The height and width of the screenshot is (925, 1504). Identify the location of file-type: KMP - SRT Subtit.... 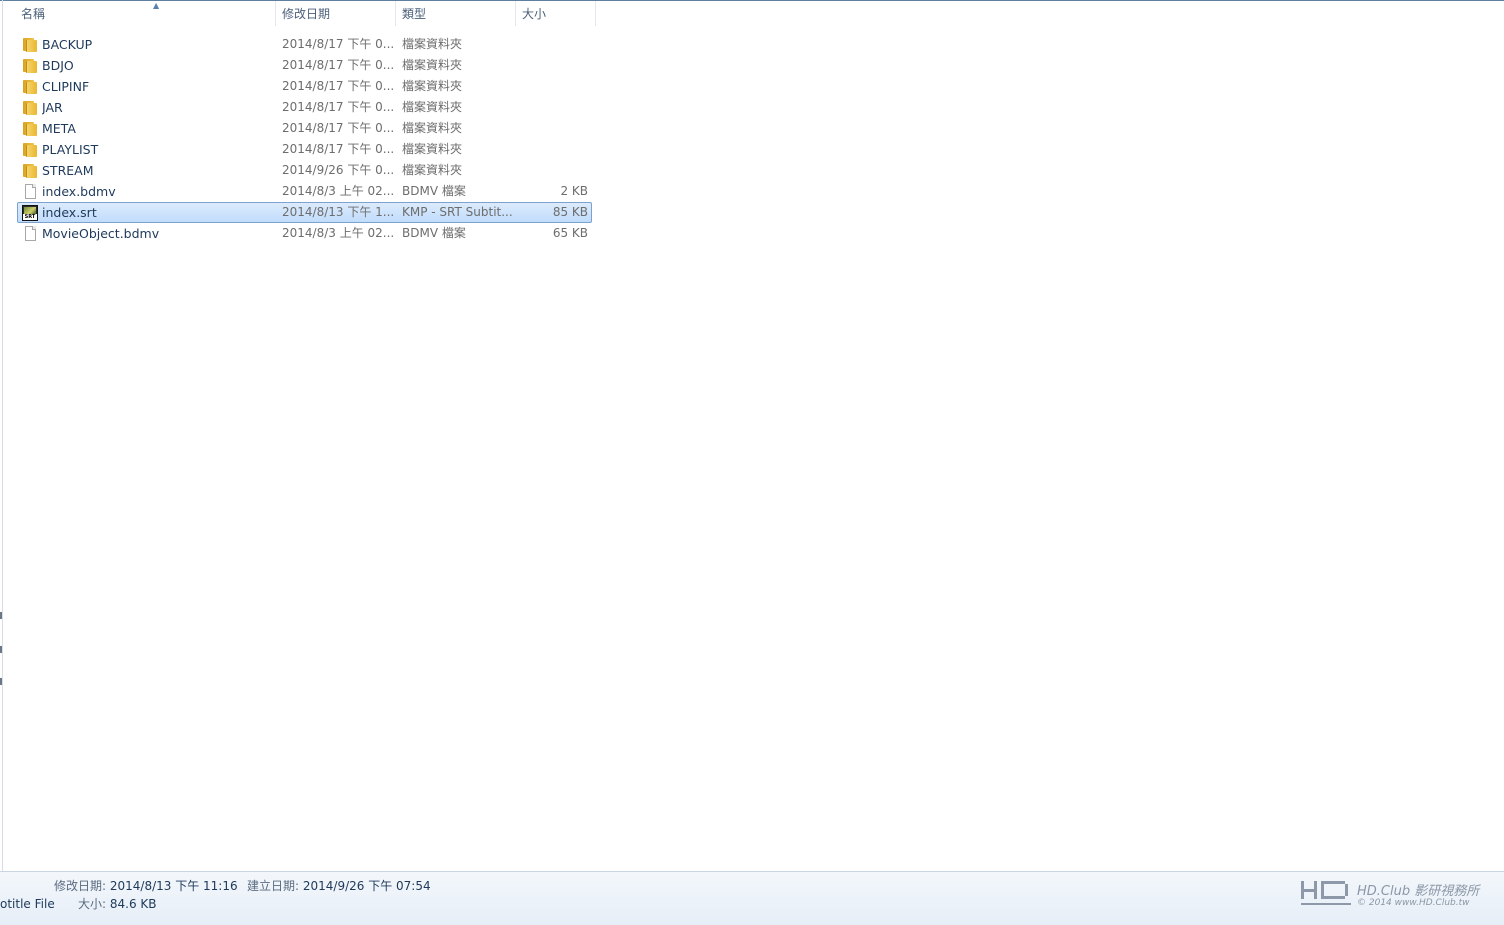
(457, 212).